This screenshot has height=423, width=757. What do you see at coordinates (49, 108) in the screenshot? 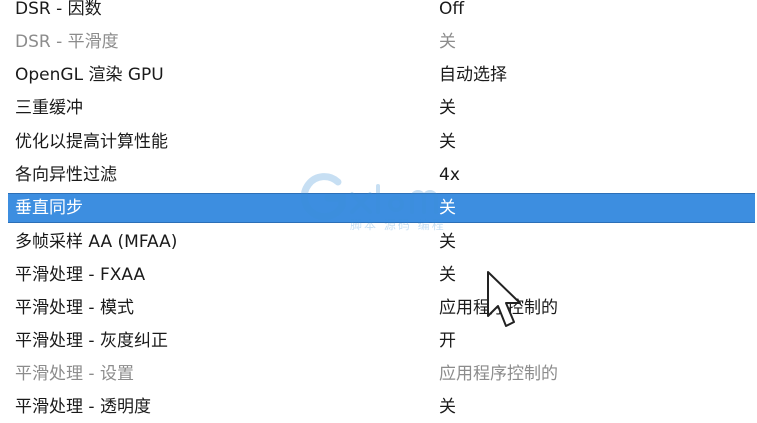
I see `setting-label: 三重缓冲` at bounding box center [49, 108].